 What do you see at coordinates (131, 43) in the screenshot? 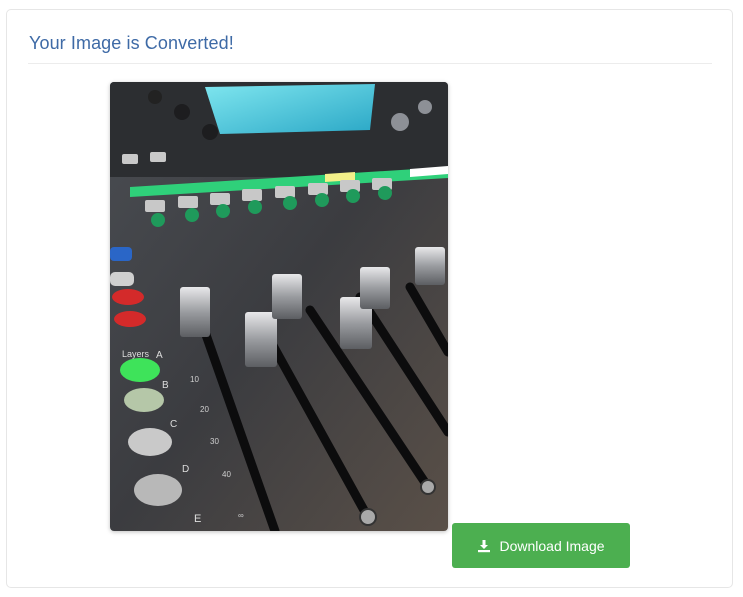
I see `card-title: Your Image is Converted!` at bounding box center [131, 43].